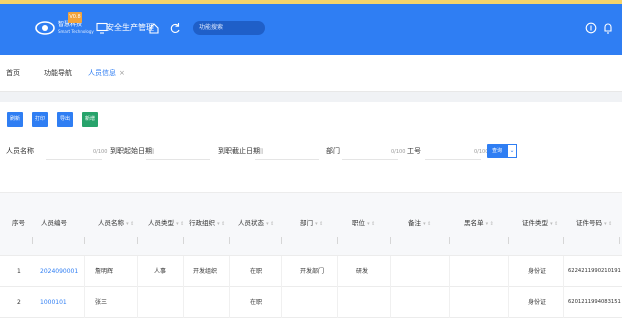 Image resolution: width=622 pixels, height=330 pixels. Describe the element at coordinates (178, 152) in the screenshot. I see `filter-join-start-date` at that location.